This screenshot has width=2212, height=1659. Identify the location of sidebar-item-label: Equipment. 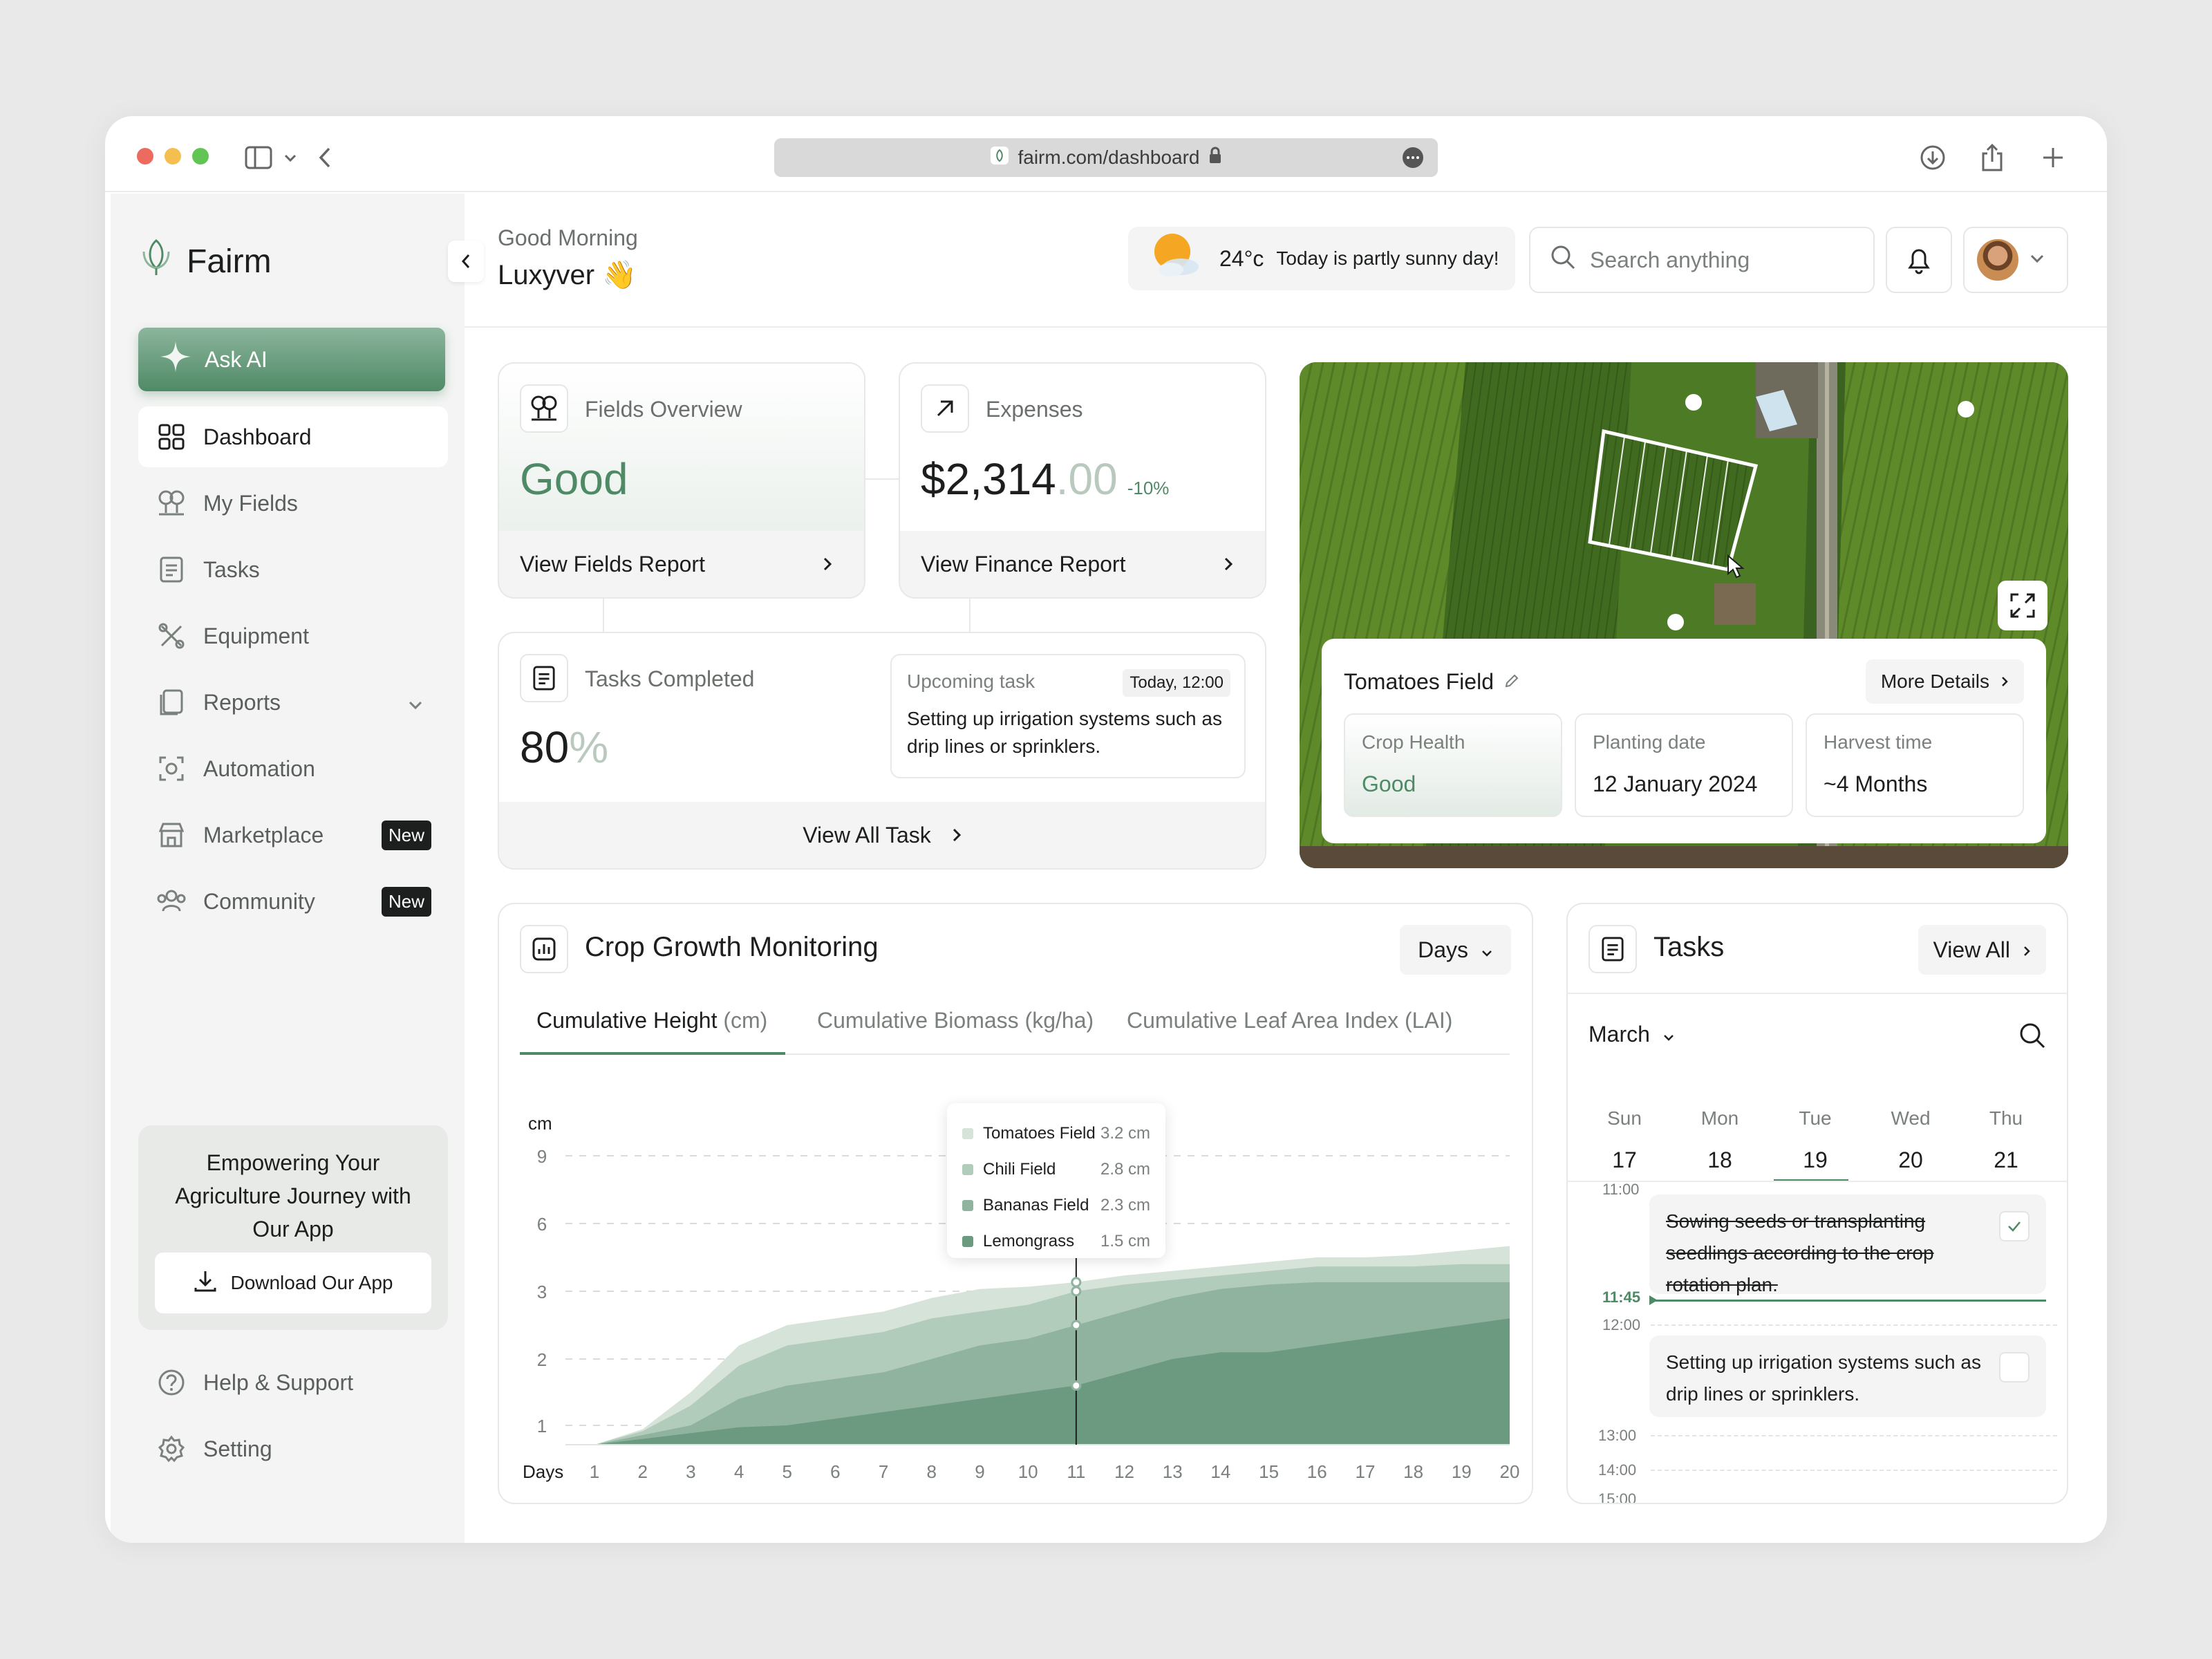
(256, 636).